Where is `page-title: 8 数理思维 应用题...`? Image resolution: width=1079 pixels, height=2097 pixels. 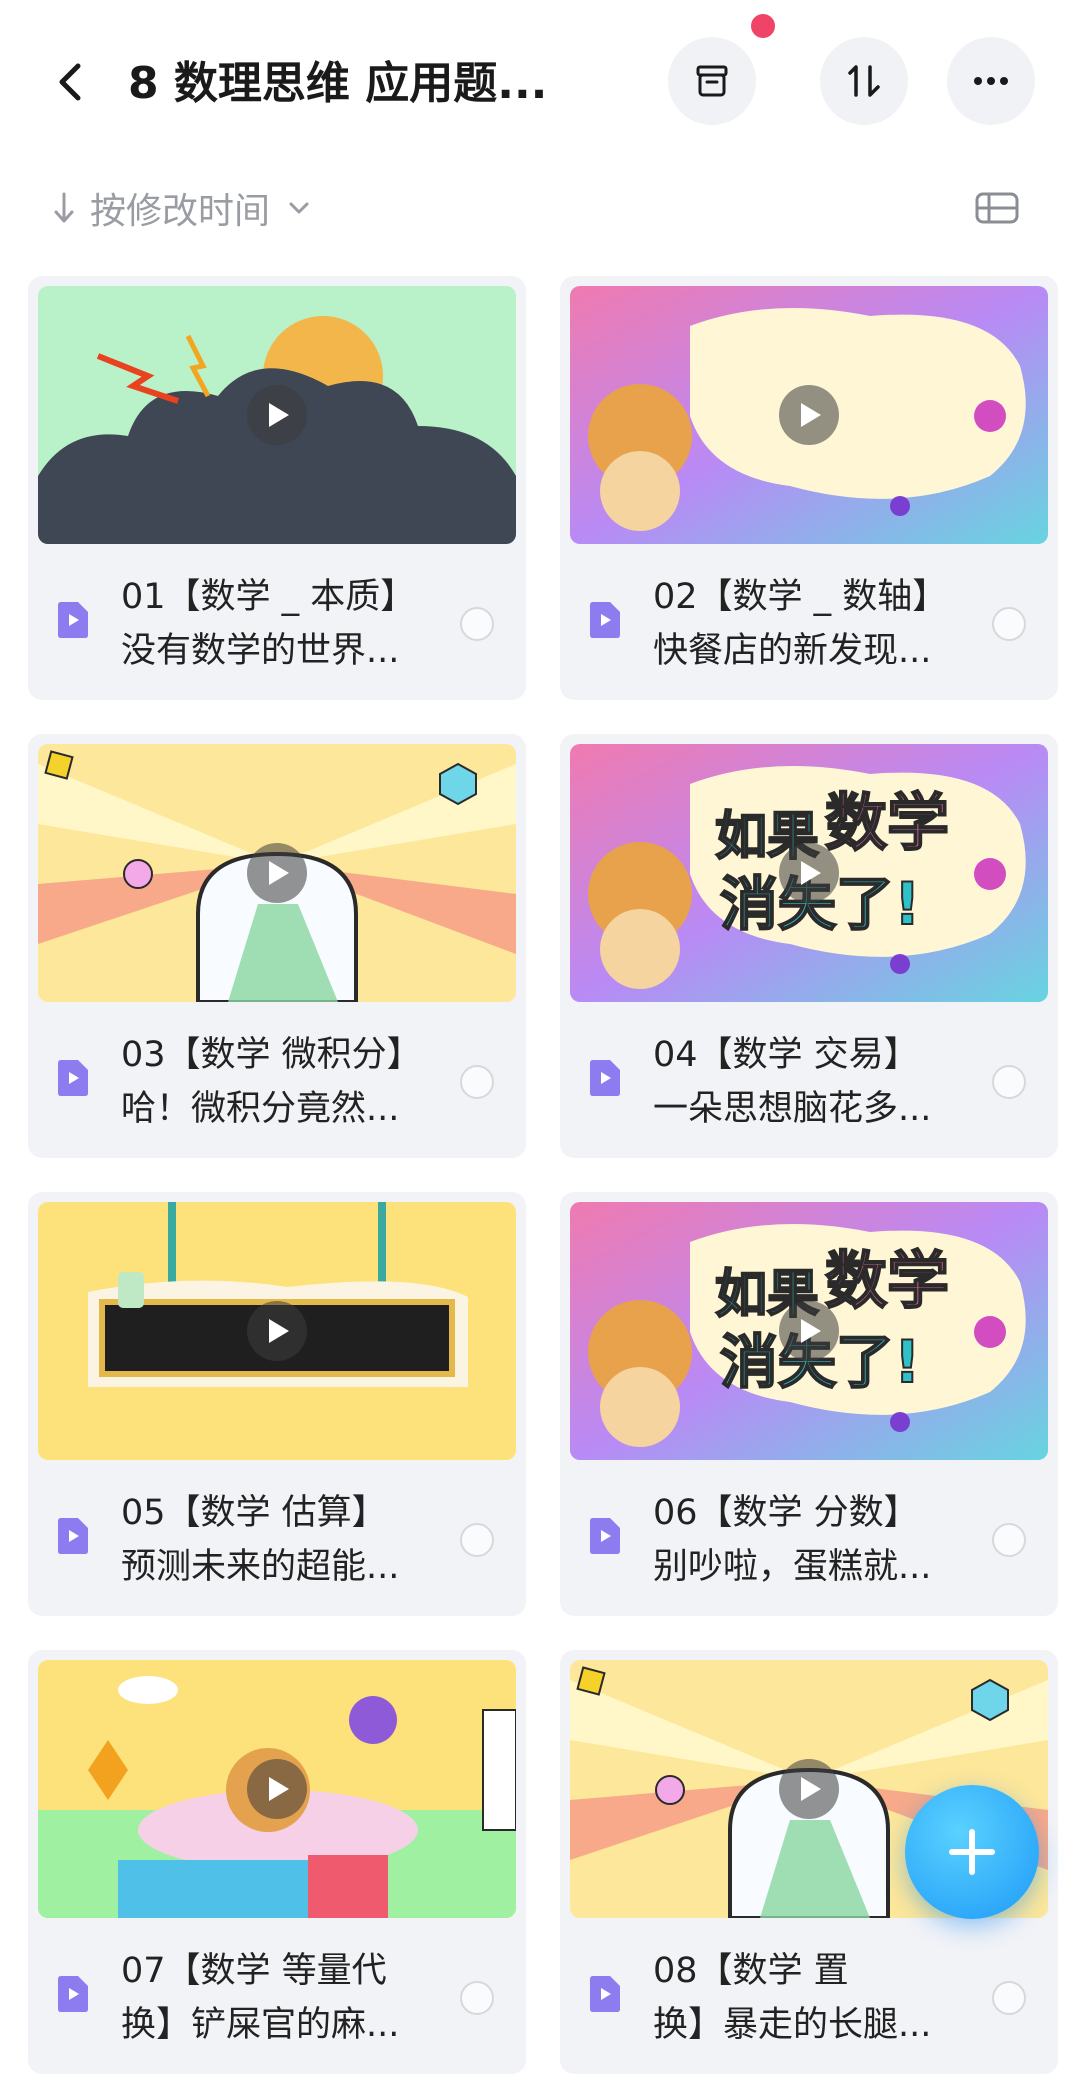
page-title: 8 数理思维 应用题... is located at coordinates (338, 83).